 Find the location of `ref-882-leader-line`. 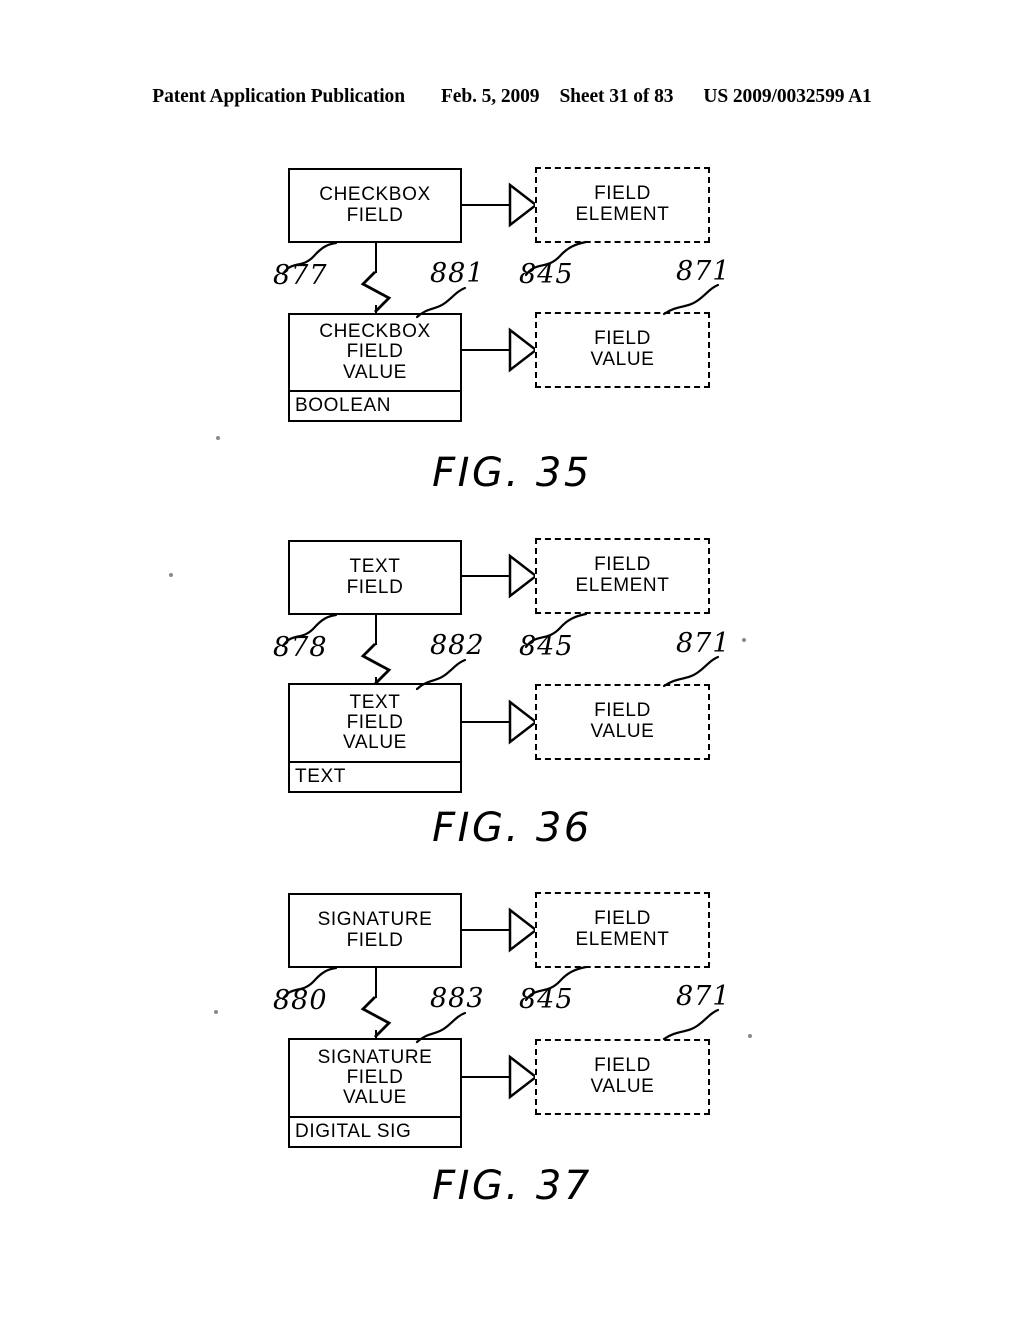

ref-882-leader-line is located at coordinates (438, 675).